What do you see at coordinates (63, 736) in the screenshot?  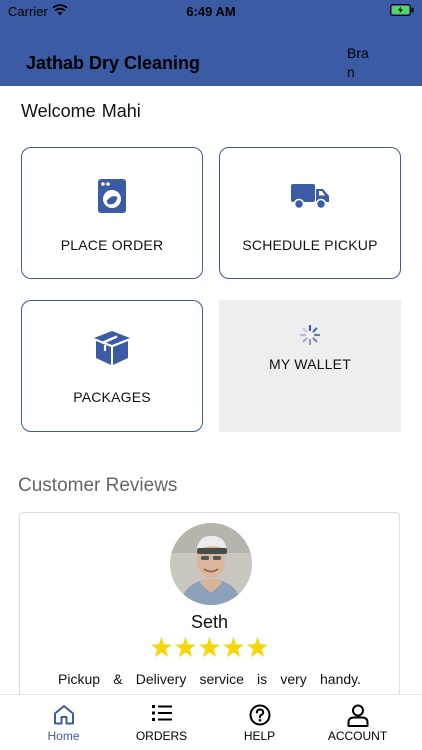 I see `tab-home-label: Home` at bounding box center [63, 736].